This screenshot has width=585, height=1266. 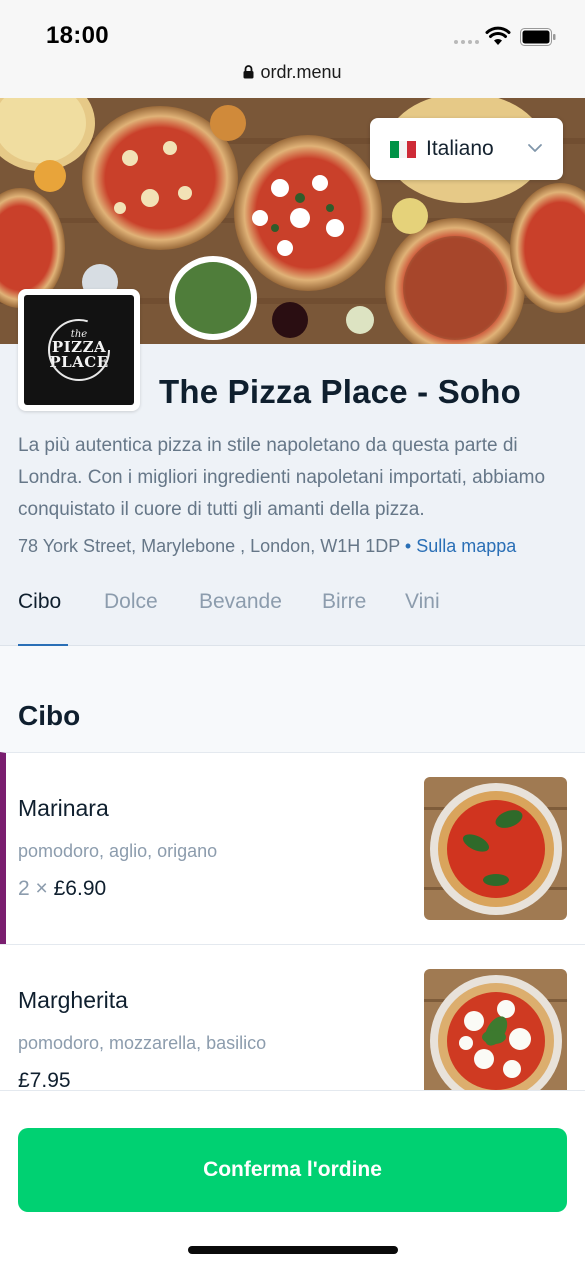 I want to click on restaurant-logo: the PIZZA PLACE, so click(x=79, y=350).